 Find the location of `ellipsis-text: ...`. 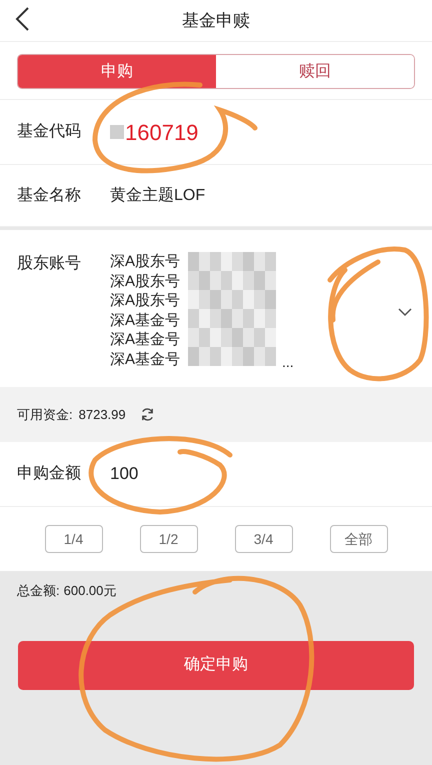

ellipsis-text: ... is located at coordinates (288, 362).